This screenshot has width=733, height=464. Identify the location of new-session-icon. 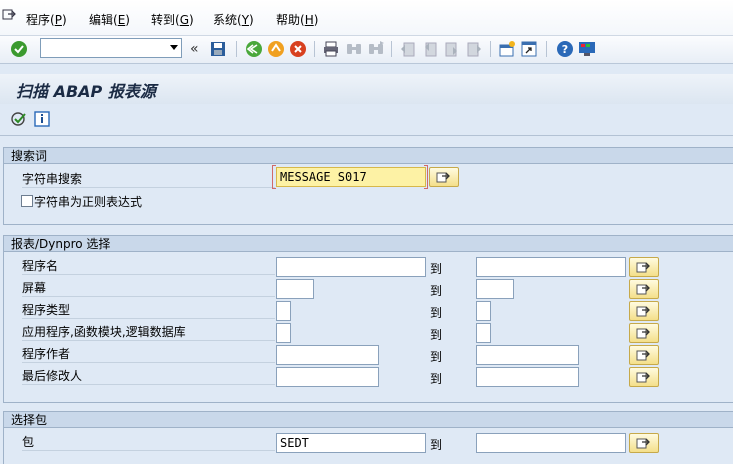
(507, 49).